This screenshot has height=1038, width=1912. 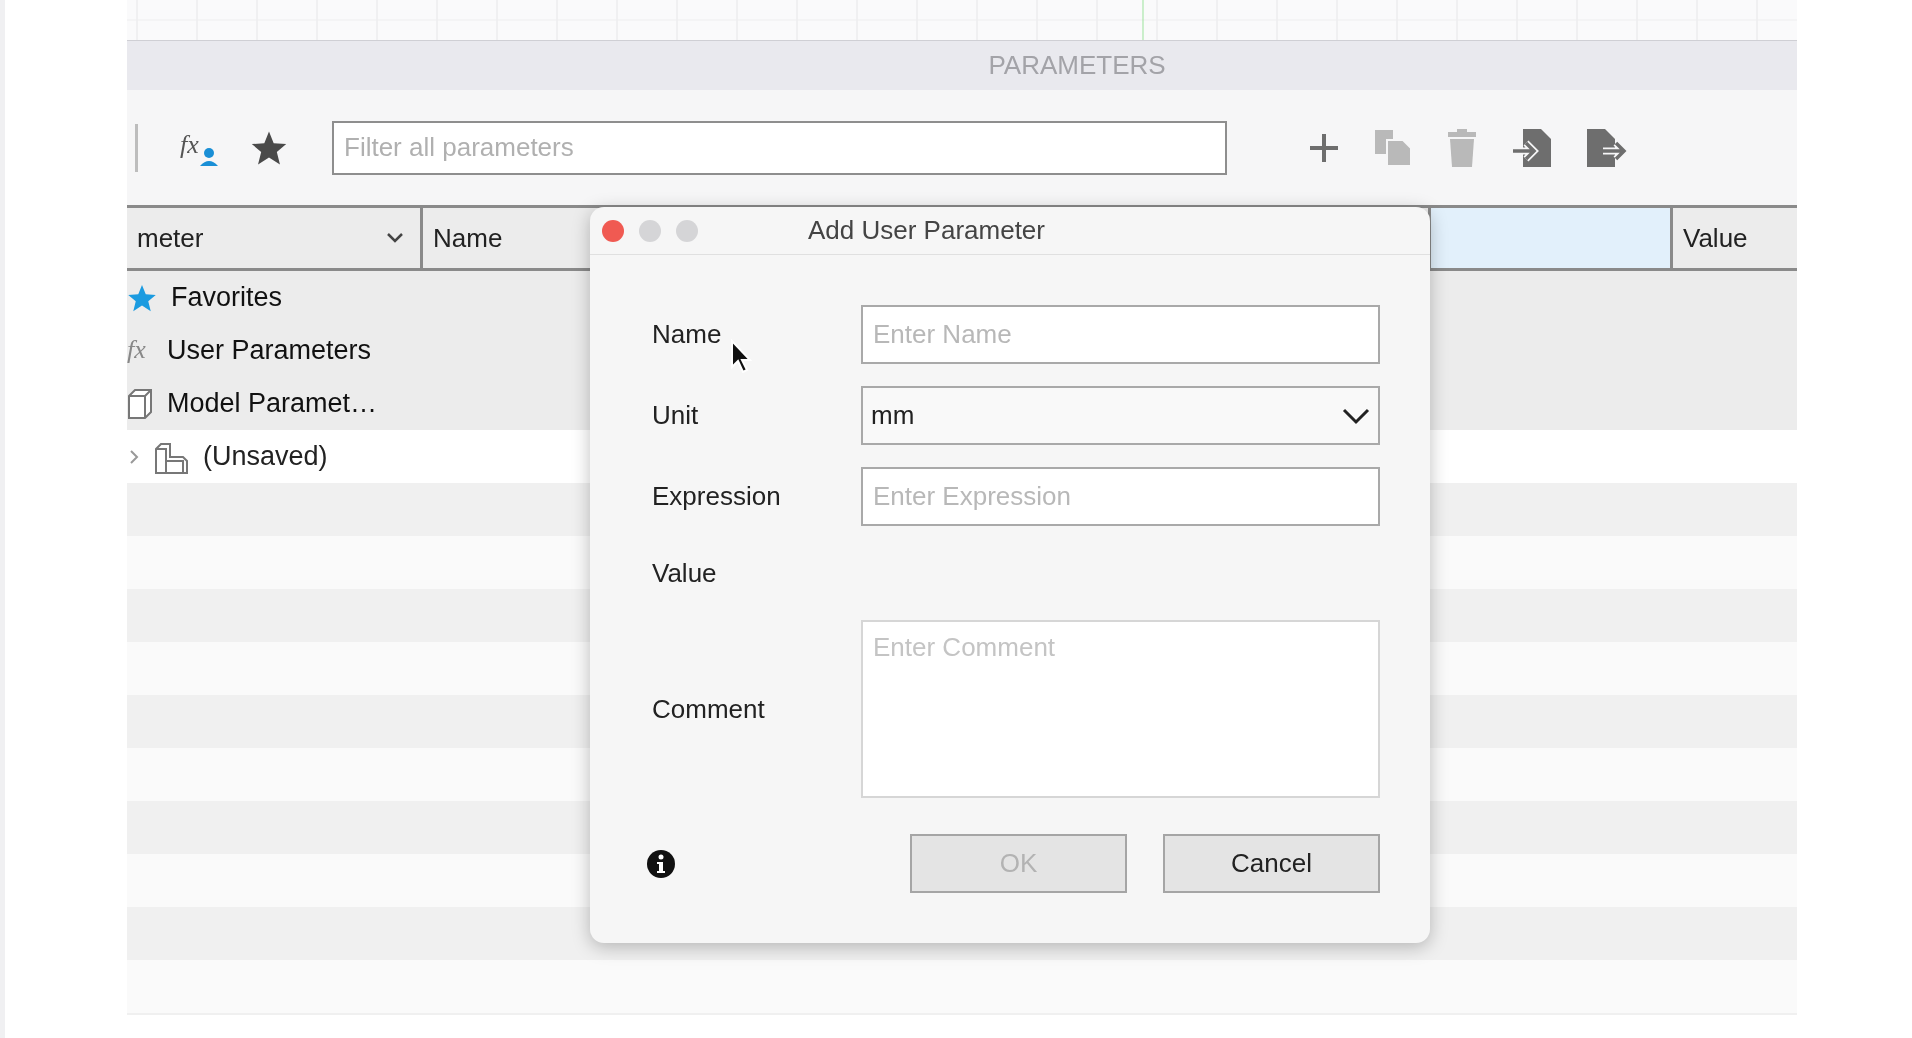 I want to click on file-import-icon, so click(x=1532, y=147).